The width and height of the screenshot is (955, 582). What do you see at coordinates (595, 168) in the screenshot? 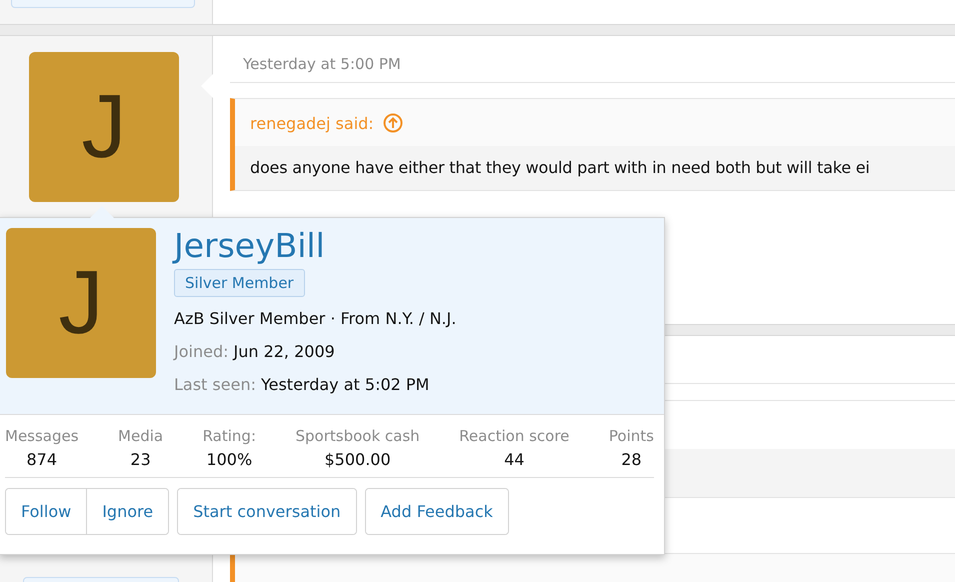
I see `quote-text: does anyone have either that they would part with in need both but will take ei` at bounding box center [595, 168].